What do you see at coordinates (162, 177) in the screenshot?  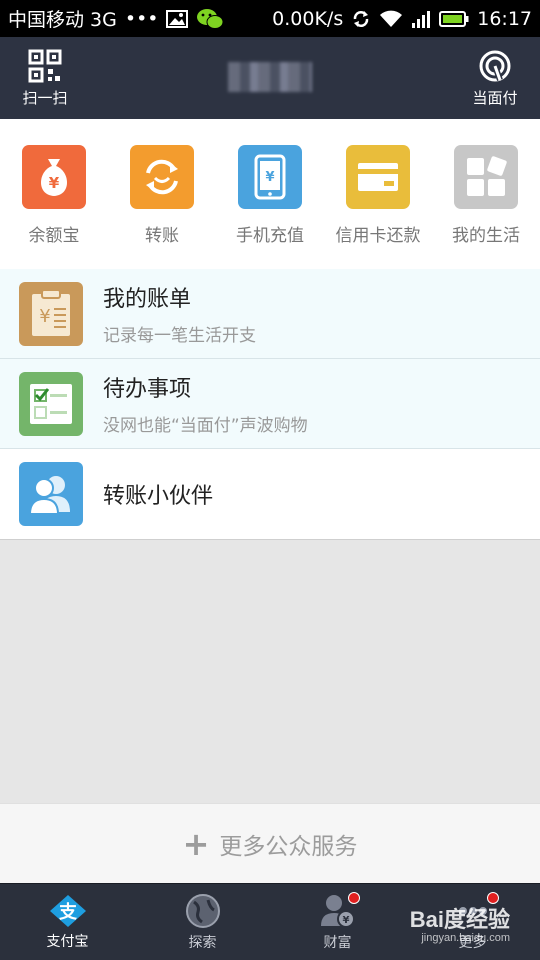 I see `transfer-icon` at bounding box center [162, 177].